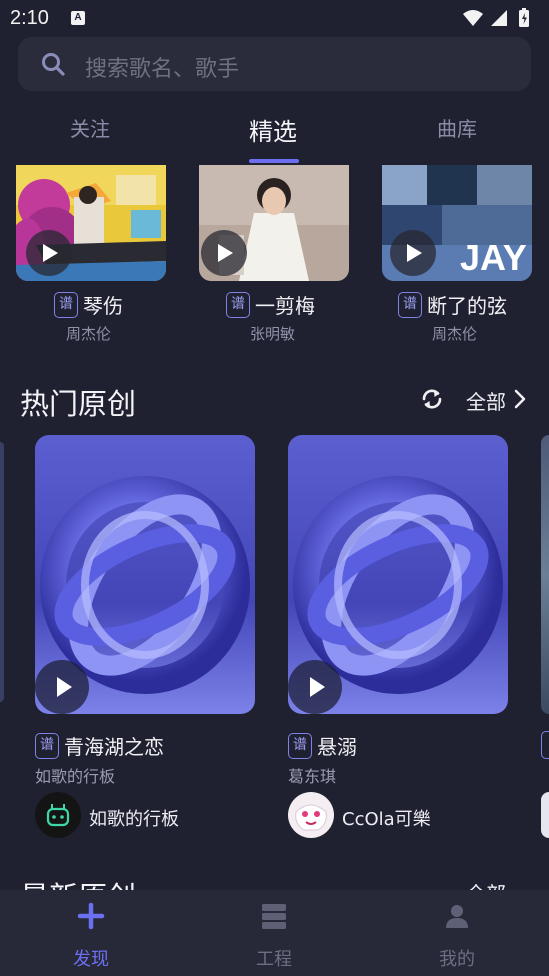  Describe the element at coordinates (312, 776) in the screenshot. I see `original-subtitle: 葛东琪` at that location.